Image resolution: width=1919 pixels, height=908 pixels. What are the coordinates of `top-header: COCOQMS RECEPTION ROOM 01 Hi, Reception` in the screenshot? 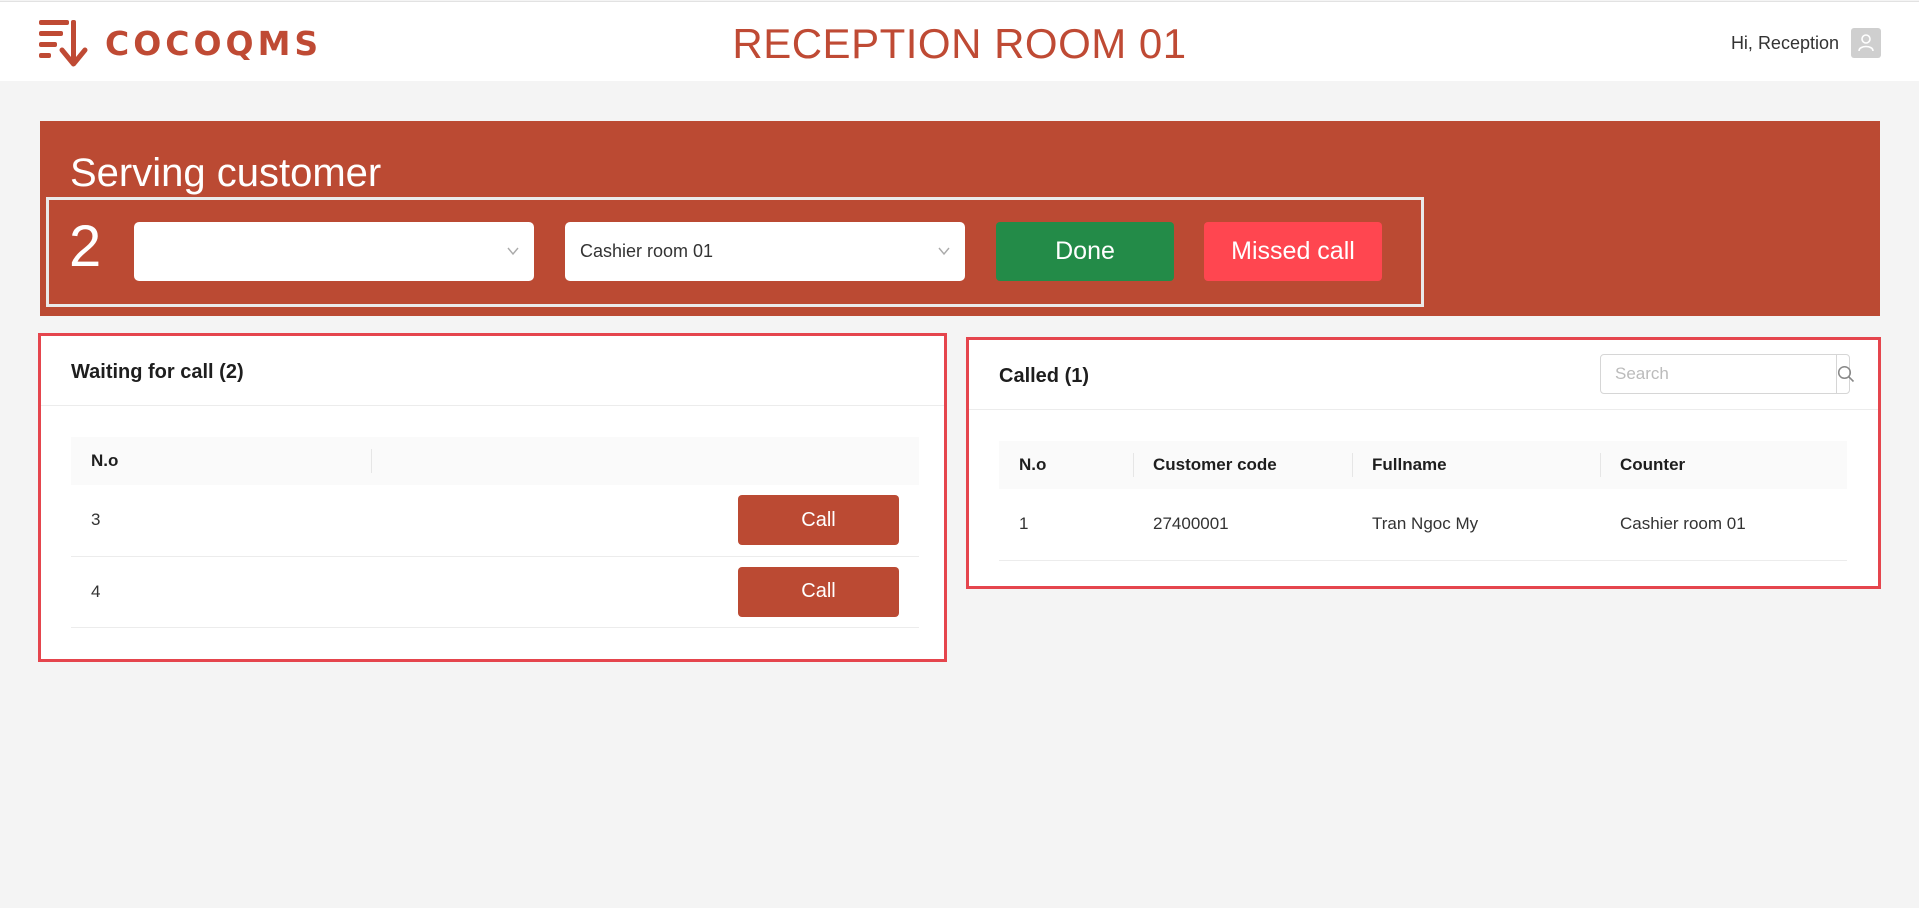 It's located at (959, 41).